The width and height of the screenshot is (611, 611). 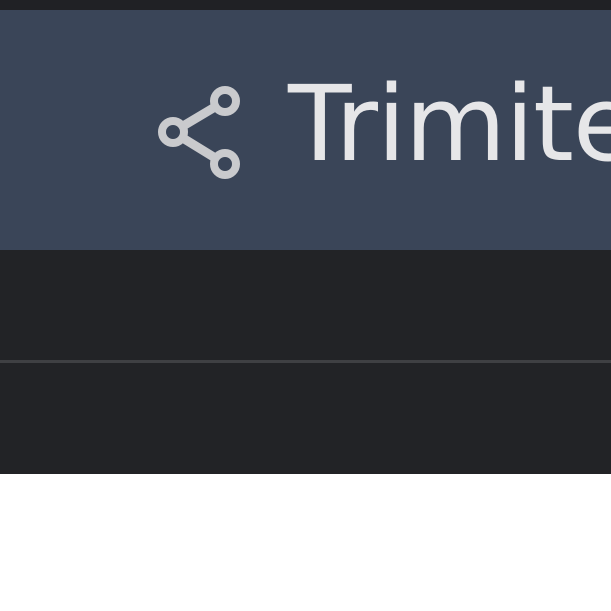 I want to click on top-strip, so click(x=305, y=5).